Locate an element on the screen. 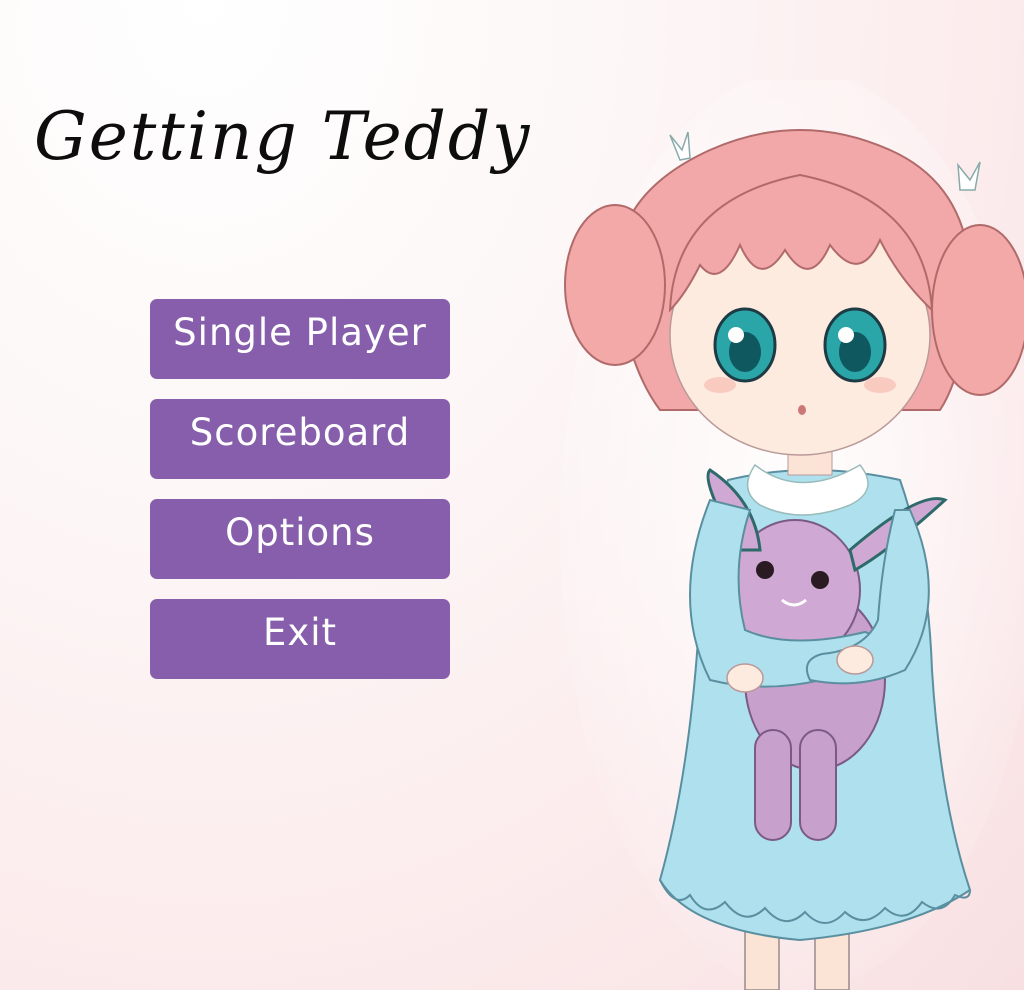 The image size is (1024, 990). main-menu: Single Player Scoreboard Options Exit is located at coordinates (300, 499).